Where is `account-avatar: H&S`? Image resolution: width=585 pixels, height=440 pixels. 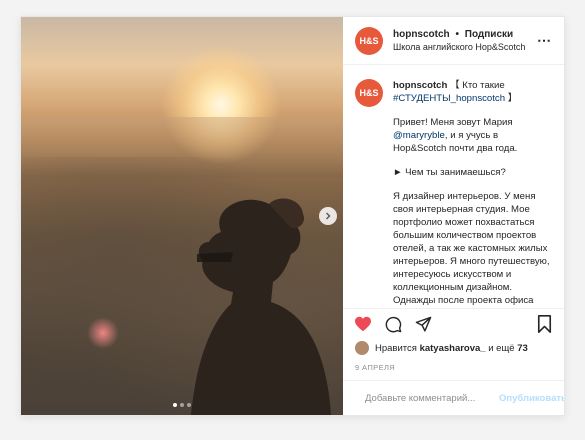
account-avatar: H&S is located at coordinates (369, 40).